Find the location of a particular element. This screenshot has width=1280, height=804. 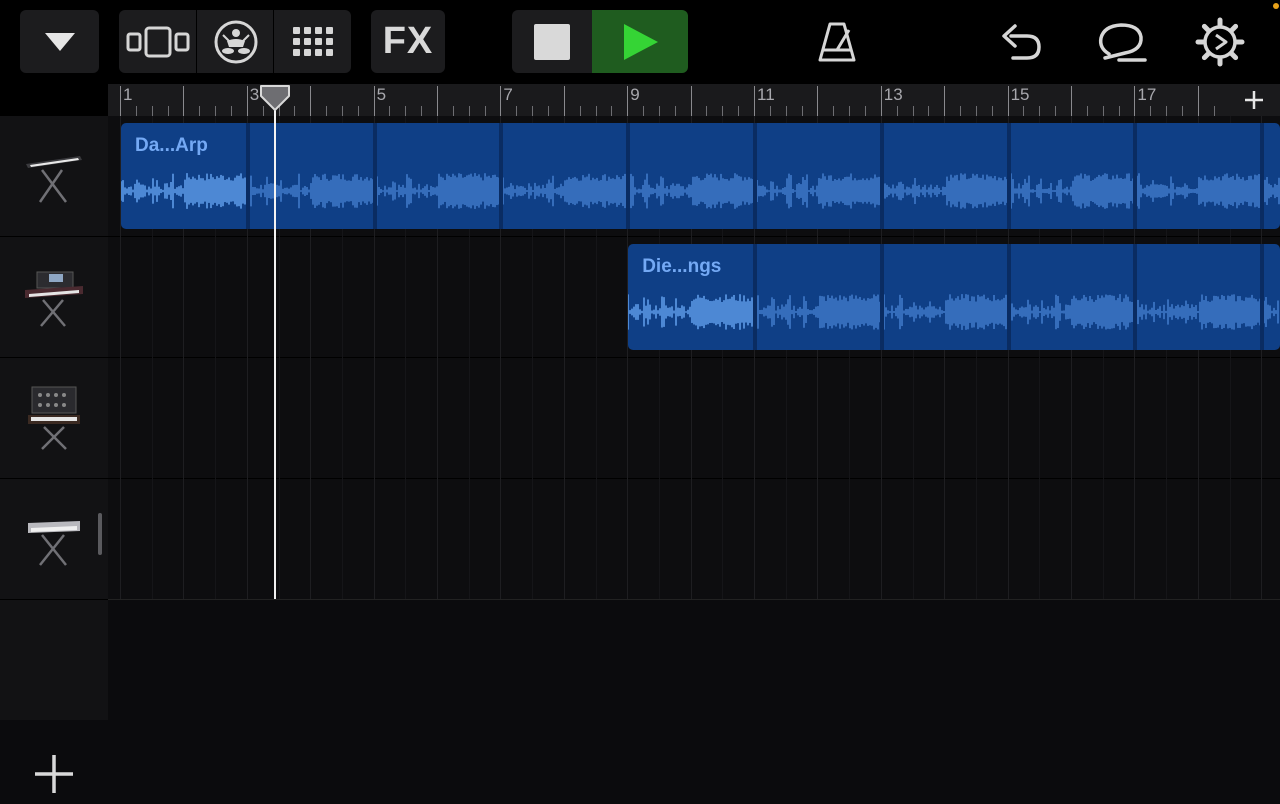

keyboard-synth-icon is located at coordinates (54, 179).